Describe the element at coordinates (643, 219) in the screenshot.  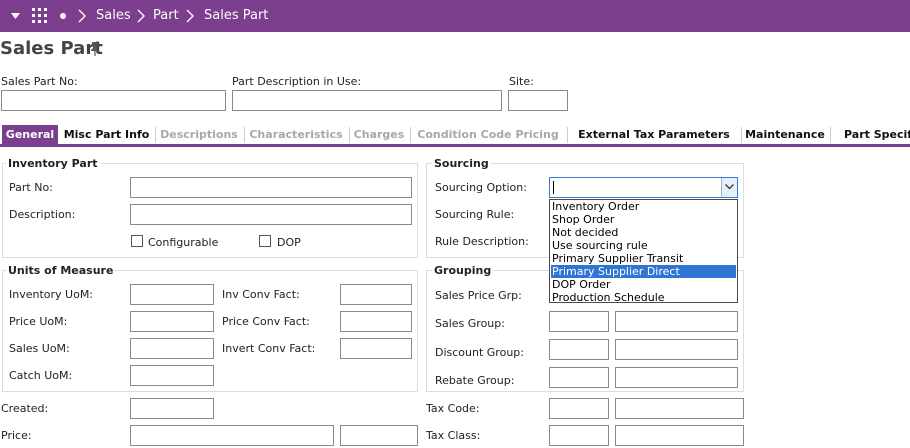
I see `option-shop-order: Shop Order` at that location.